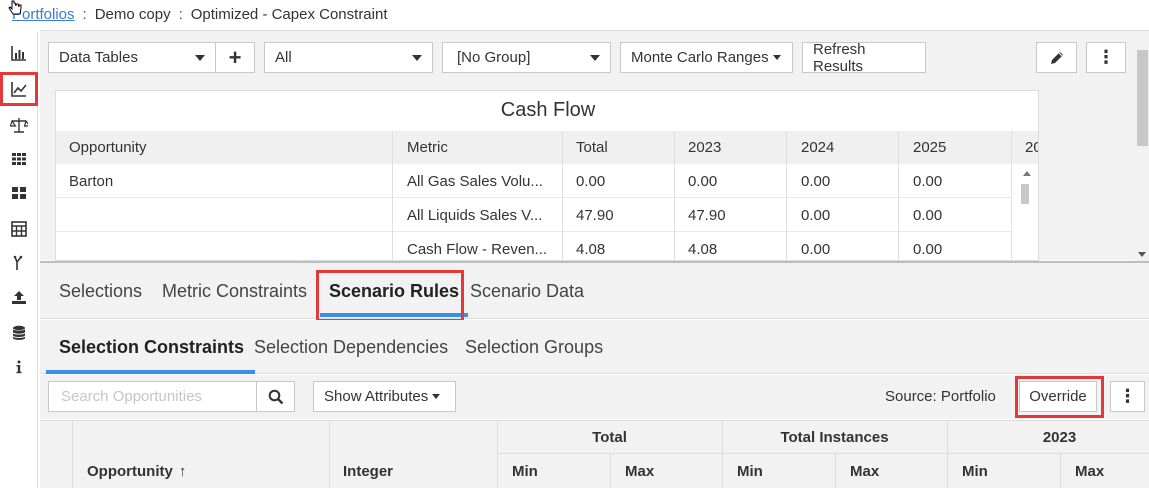  What do you see at coordinates (639, 470) in the screenshot?
I see `col-header-total-max: Max` at bounding box center [639, 470].